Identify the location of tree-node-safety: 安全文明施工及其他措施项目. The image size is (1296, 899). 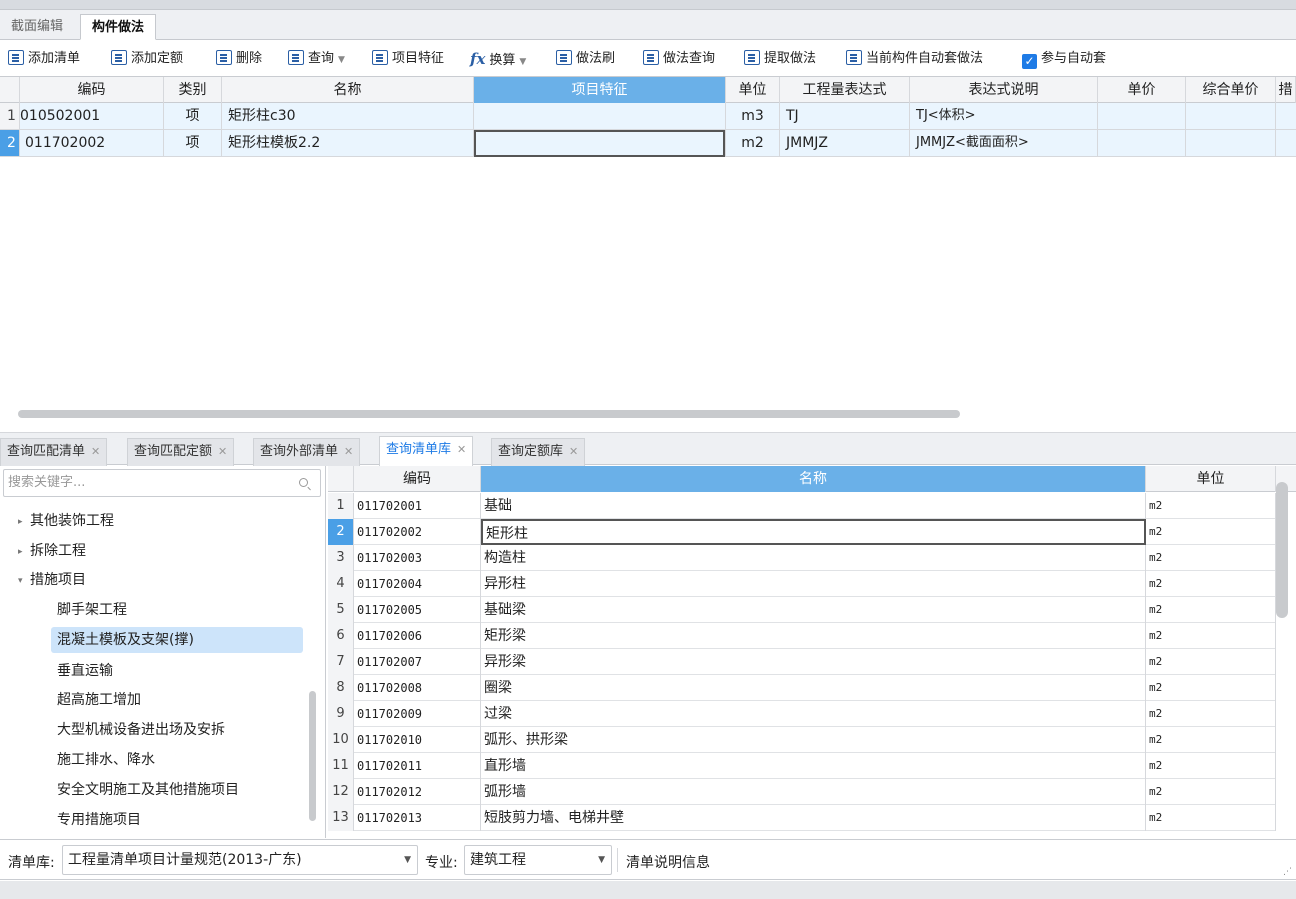
(148, 790).